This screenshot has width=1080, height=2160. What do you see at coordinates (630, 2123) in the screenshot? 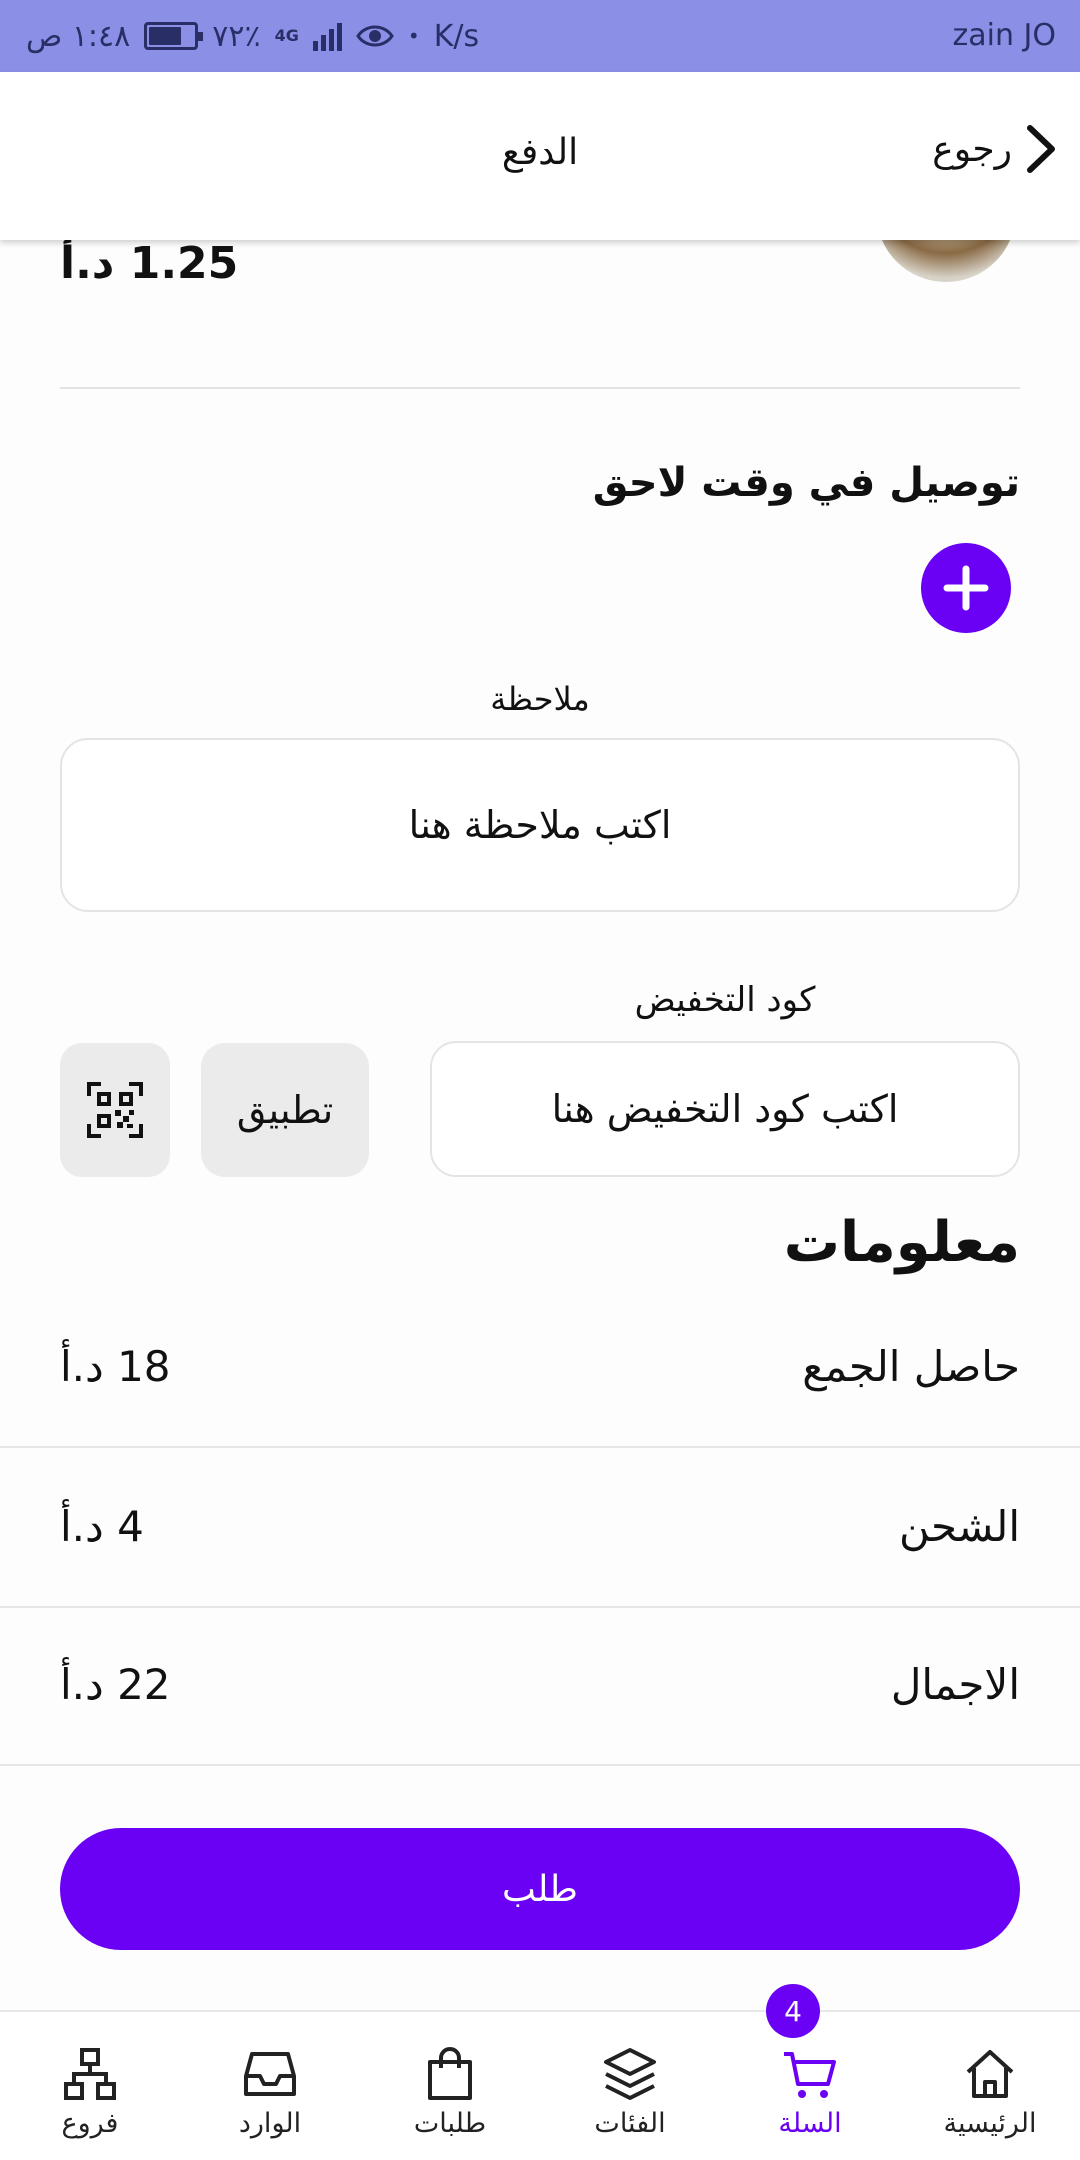
I see `nav-categories-label: الفئات` at bounding box center [630, 2123].